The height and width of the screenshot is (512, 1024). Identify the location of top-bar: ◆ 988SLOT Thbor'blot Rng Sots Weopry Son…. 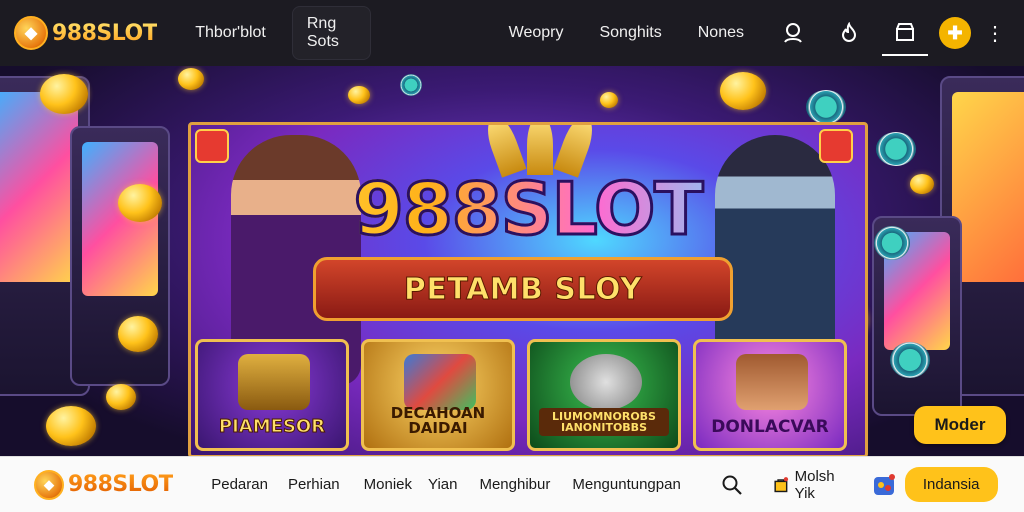
(512, 33).